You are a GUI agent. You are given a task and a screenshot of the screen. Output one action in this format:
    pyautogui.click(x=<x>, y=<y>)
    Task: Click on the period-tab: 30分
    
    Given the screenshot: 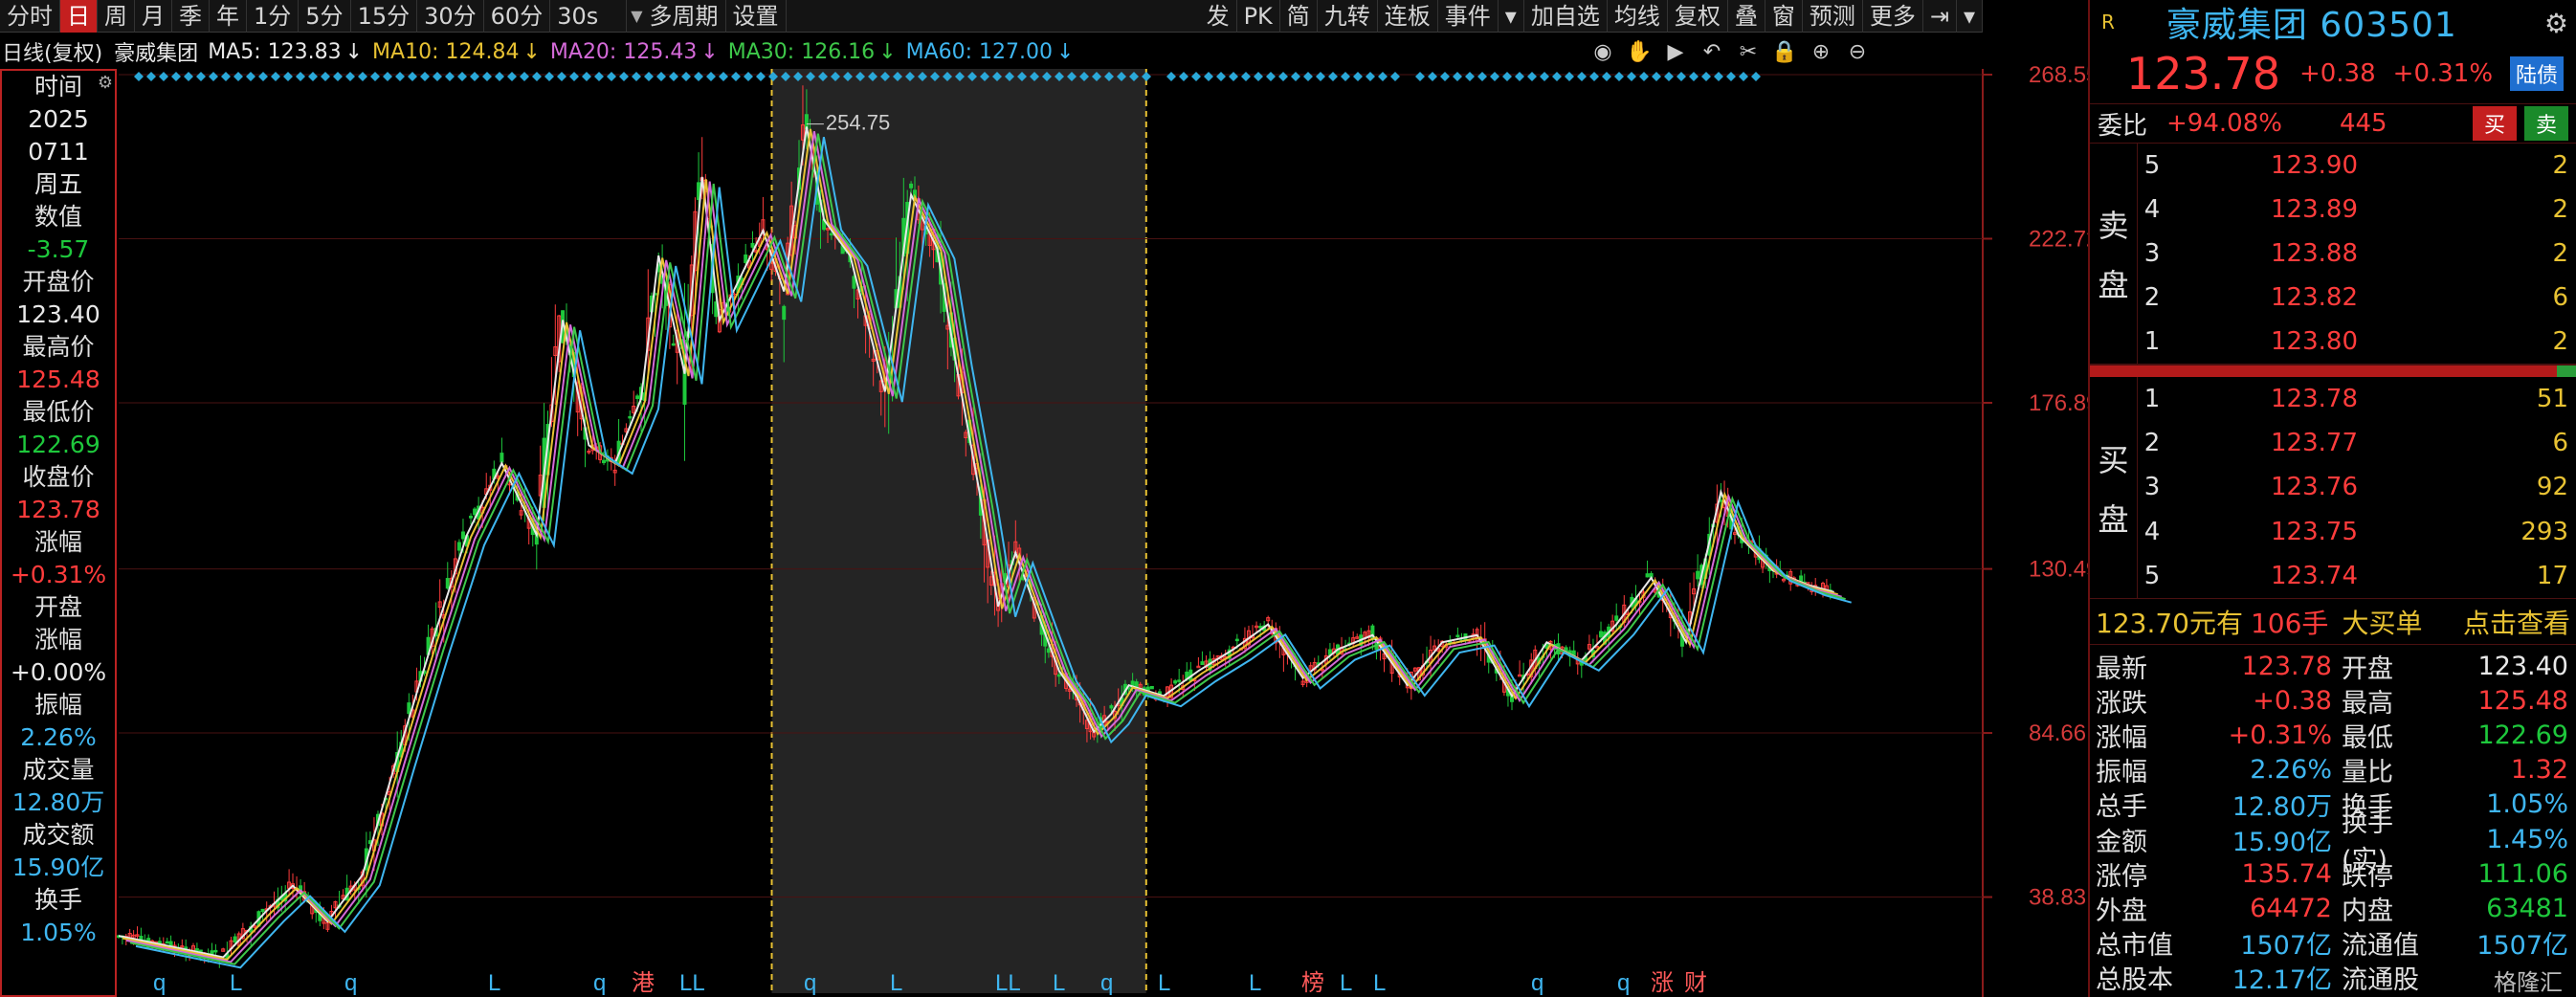 What is the action you would take?
    pyautogui.click(x=450, y=16)
    